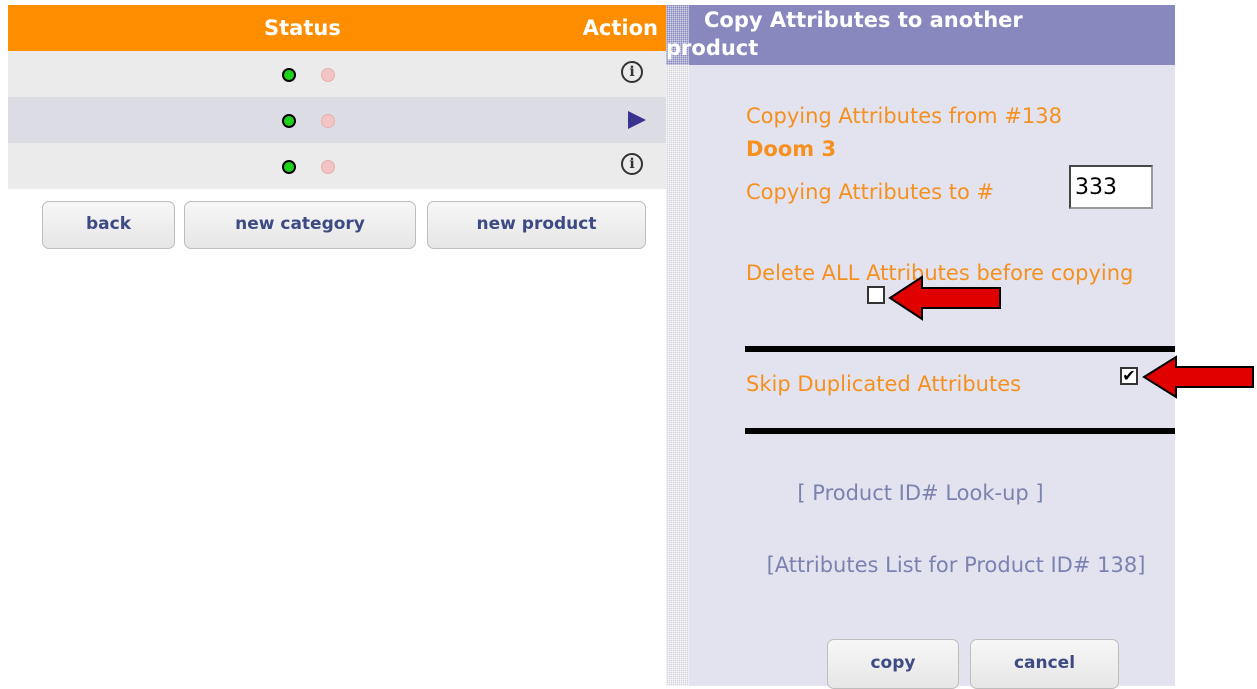 The width and height of the screenshot is (1257, 689). What do you see at coordinates (637, 120) in the screenshot?
I see `play-icon` at bounding box center [637, 120].